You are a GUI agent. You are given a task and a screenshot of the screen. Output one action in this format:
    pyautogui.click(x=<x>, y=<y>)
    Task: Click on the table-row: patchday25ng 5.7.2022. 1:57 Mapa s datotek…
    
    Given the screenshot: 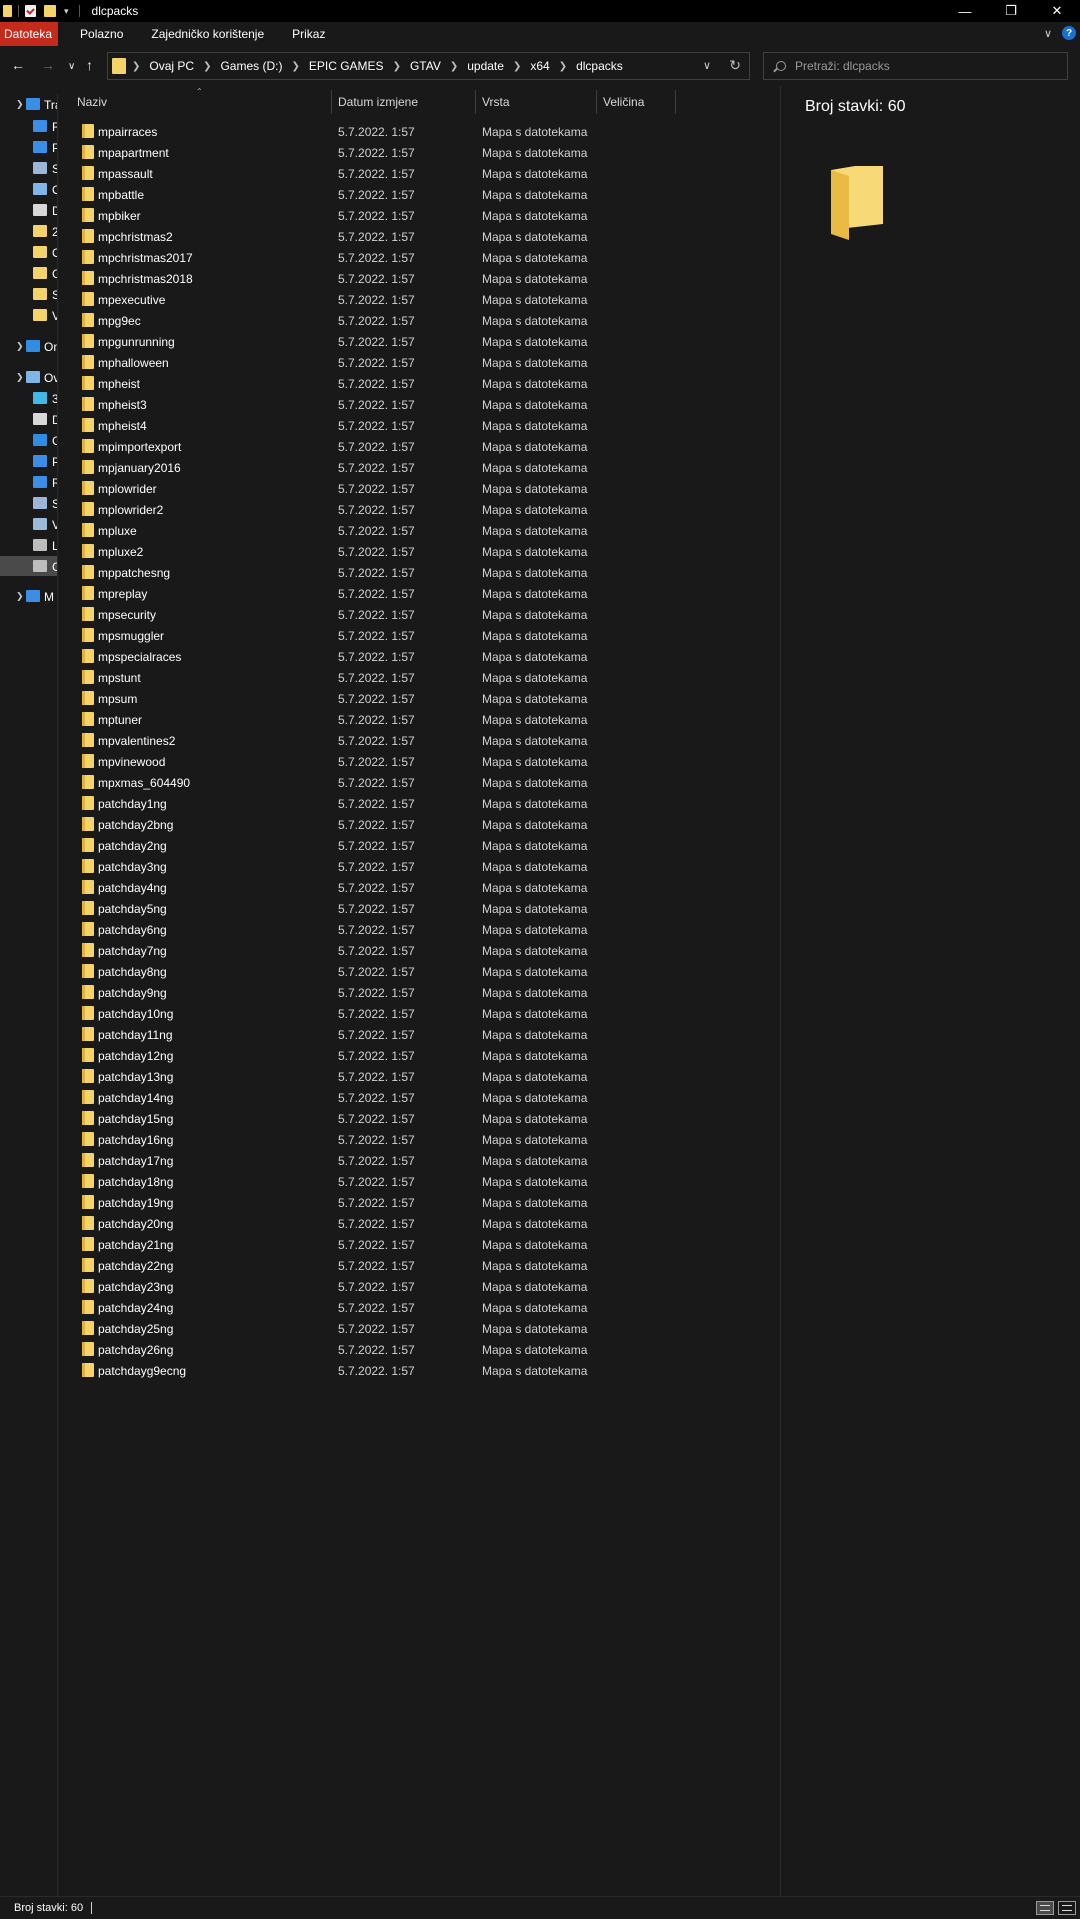 What is the action you would take?
    pyautogui.click(x=419, y=1328)
    